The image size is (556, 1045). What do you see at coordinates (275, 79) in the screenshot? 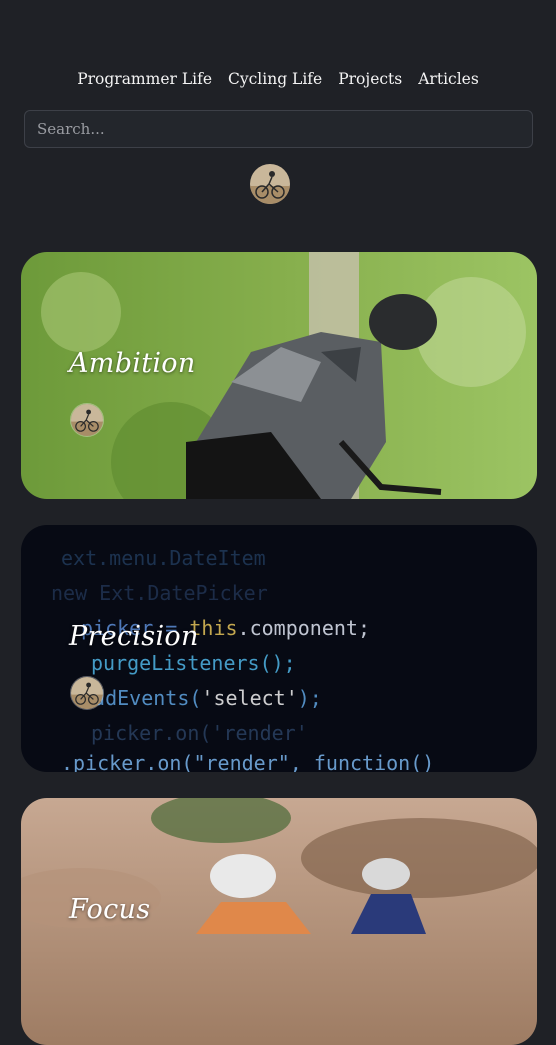
I see `nav-cycling-life: Cycling Life` at bounding box center [275, 79].